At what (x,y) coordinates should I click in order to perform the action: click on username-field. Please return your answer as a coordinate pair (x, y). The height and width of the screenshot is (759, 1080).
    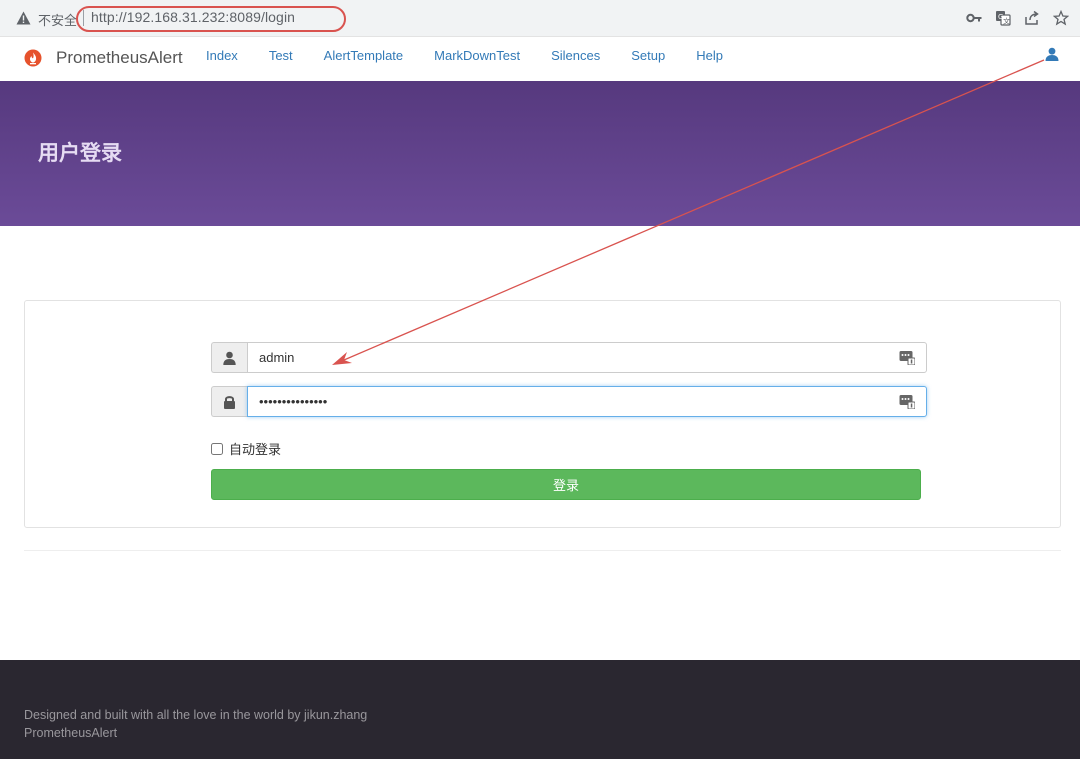
    Looking at the image, I should click on (587, 357).